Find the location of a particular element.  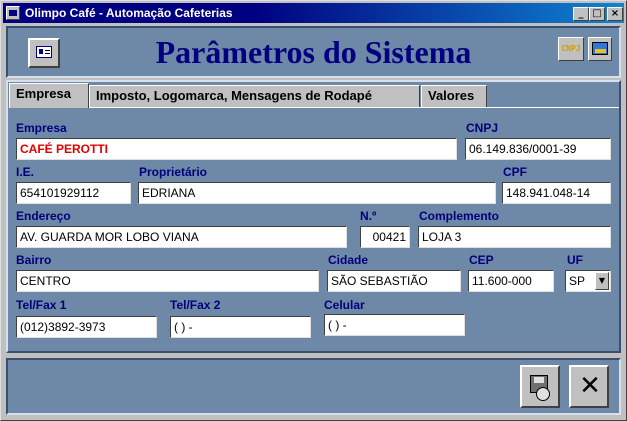

empresa-label: Empresa is located at coordinates (41, 128).